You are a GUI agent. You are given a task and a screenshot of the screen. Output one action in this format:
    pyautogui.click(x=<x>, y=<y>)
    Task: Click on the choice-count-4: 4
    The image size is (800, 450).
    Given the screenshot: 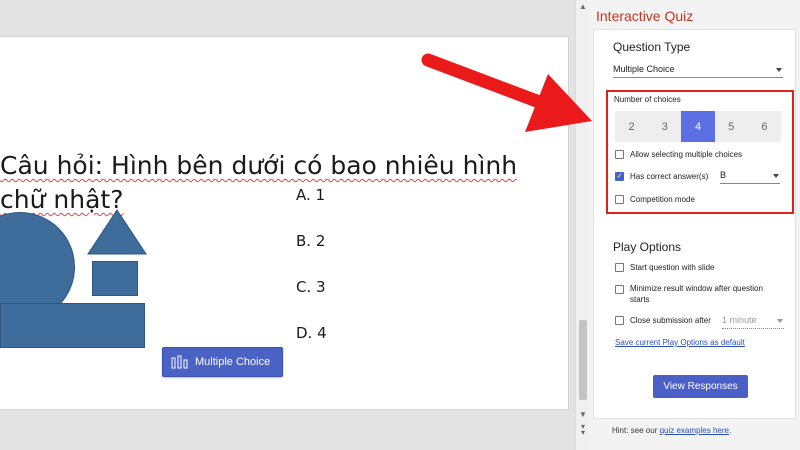 What is the action you would take?
    pyautogui.click(x=698, y=126)
    